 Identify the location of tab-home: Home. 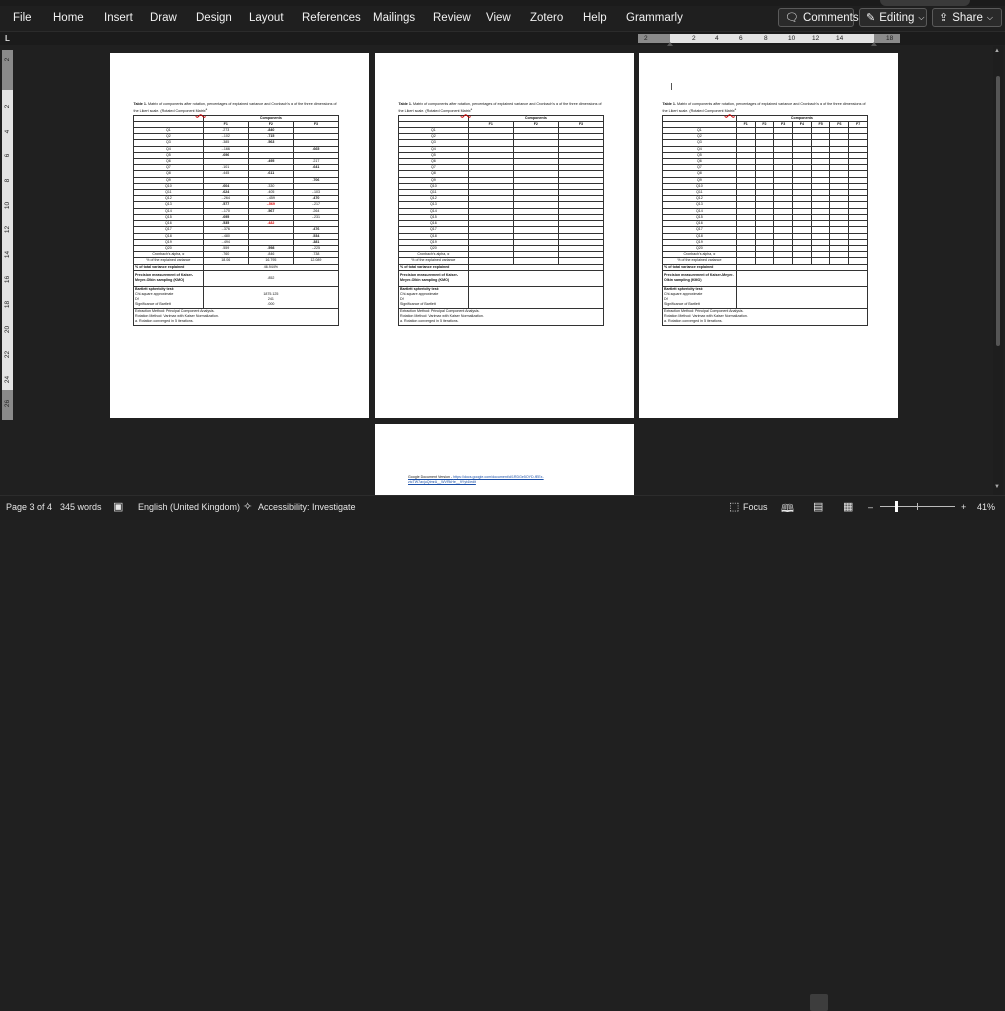
(68, 18).